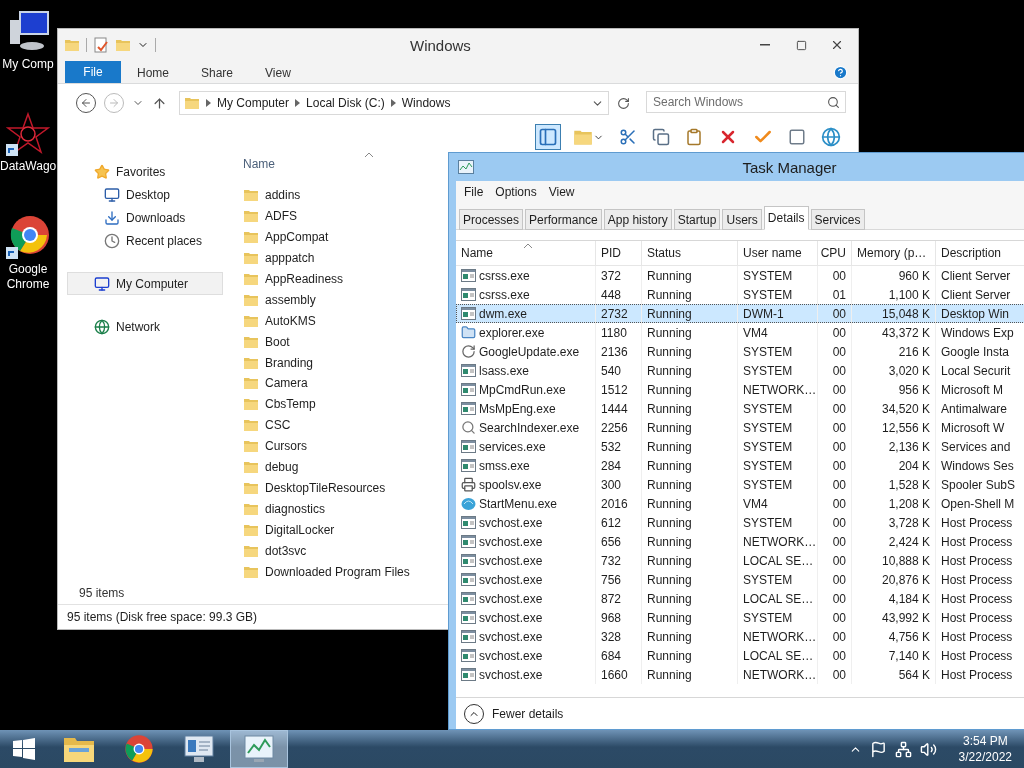 Image resolution: width=1024 pixels, height=768 pixels. Describe the element at coordinates (28, 166) in the screenshot. I see `desktop-icon-label: DataWago` at that location.